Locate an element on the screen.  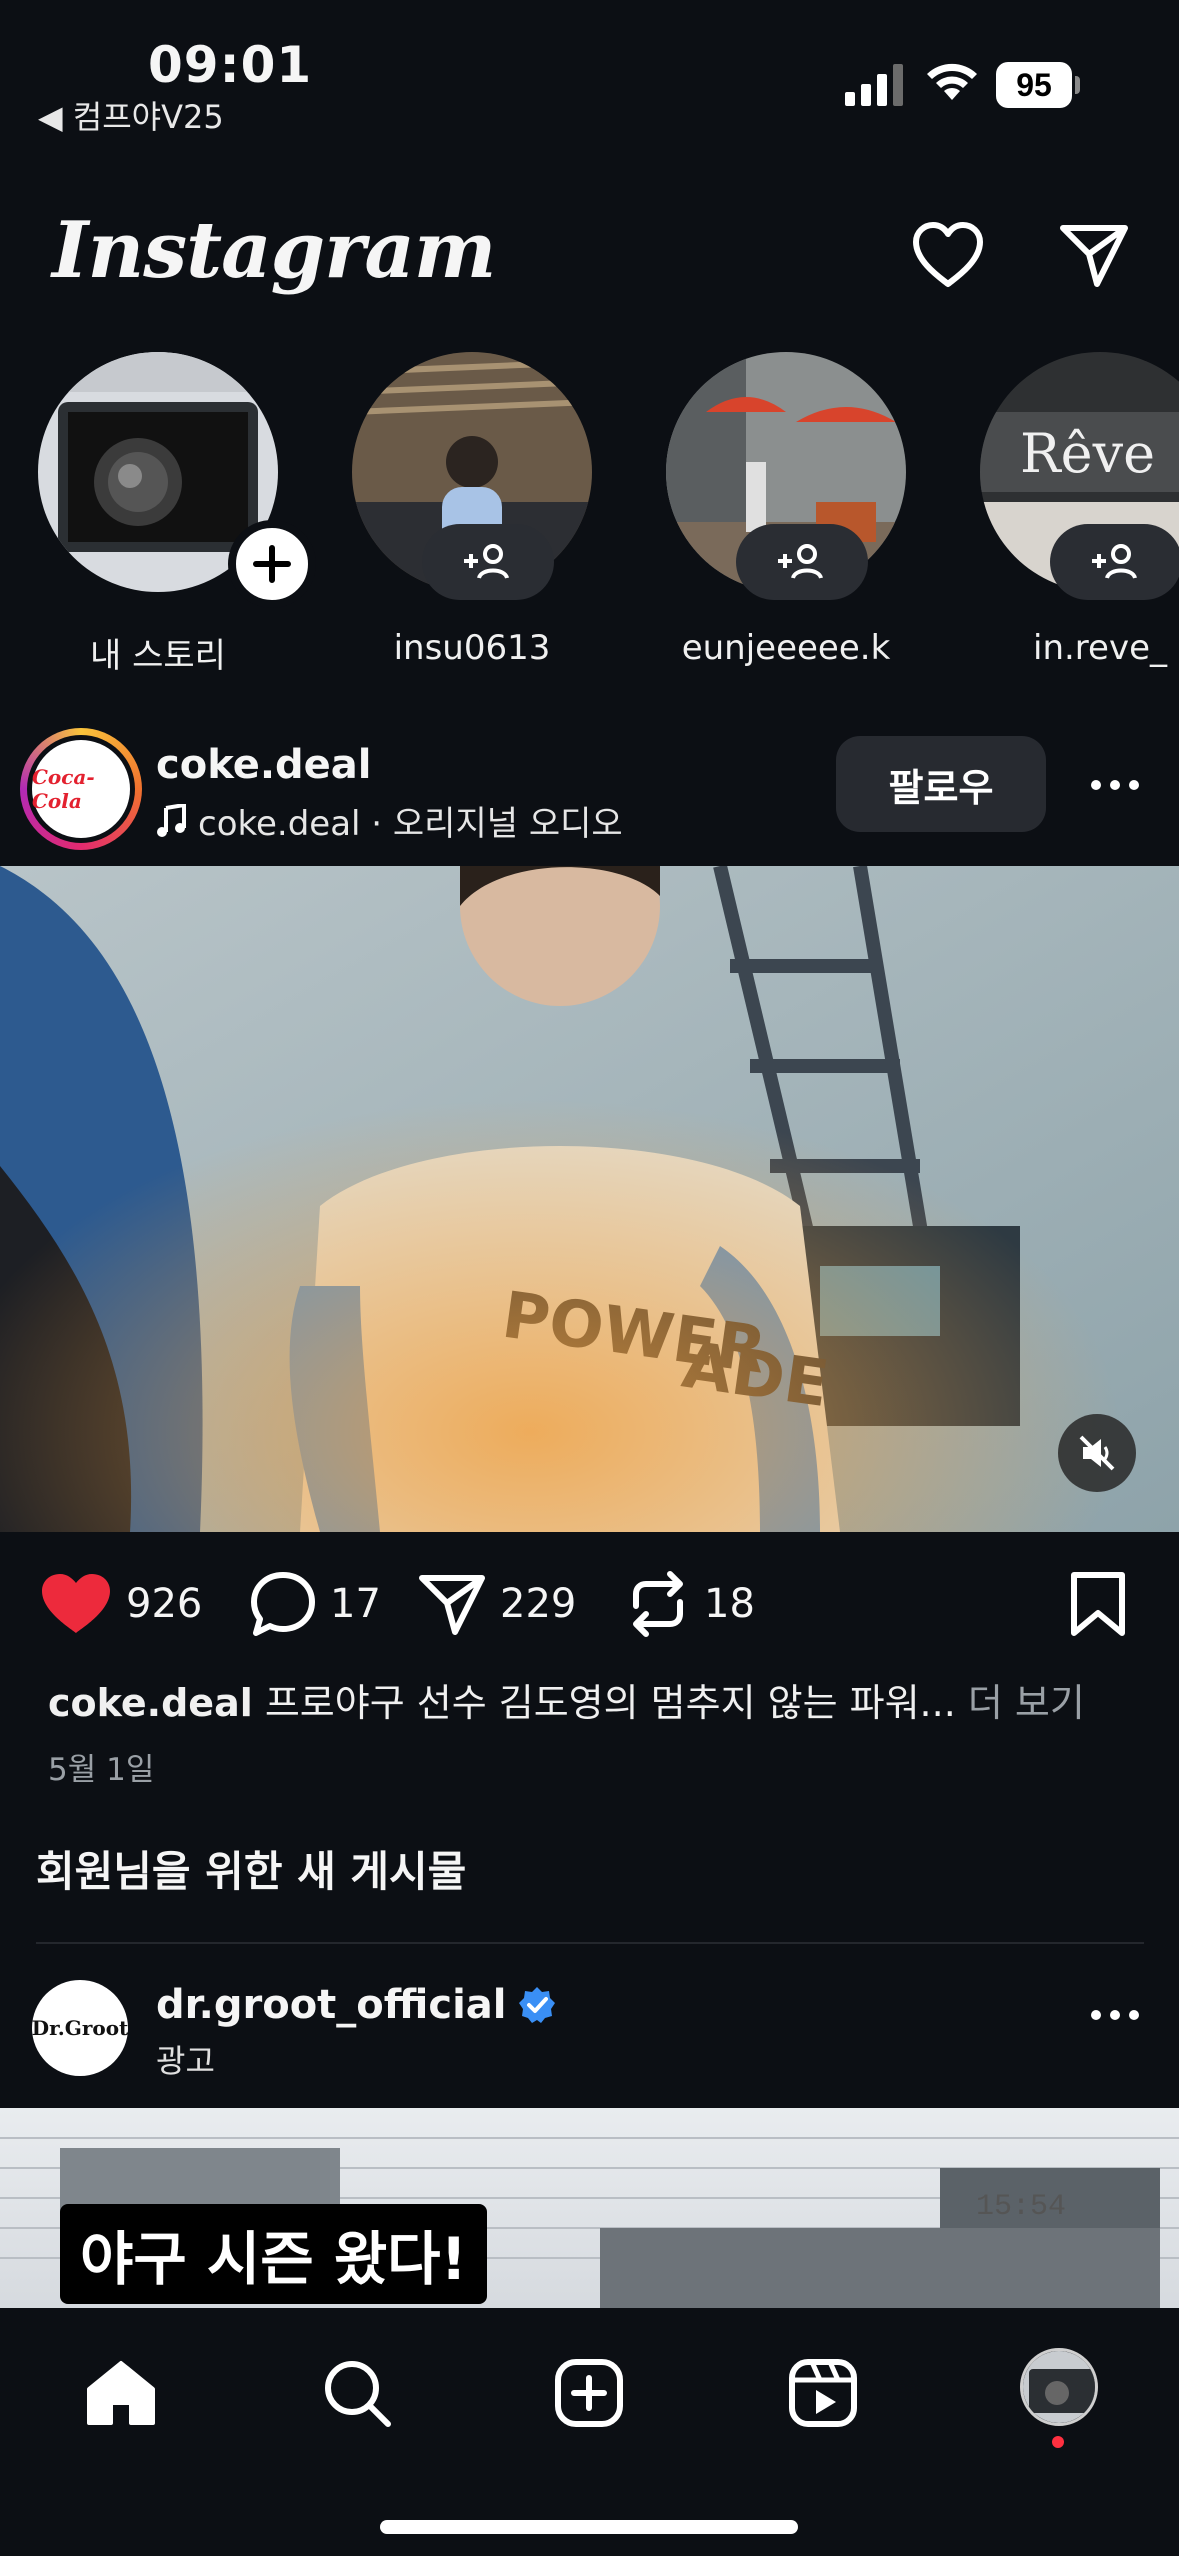
sponsored-post-media: 15:54 야구 시즌 왔다! is located at coordinates (589, 2208).